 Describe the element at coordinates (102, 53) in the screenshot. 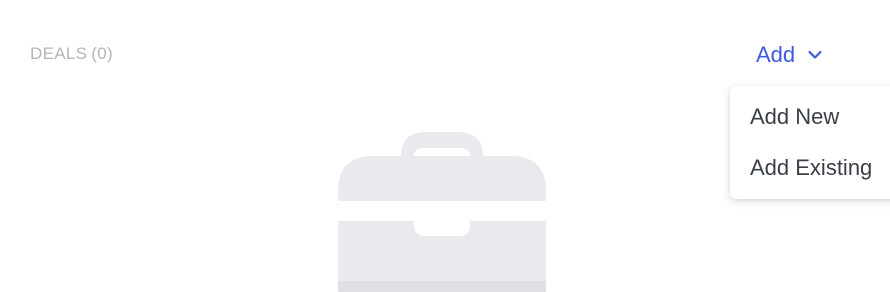

I see `deals-count: (0)` at that location.